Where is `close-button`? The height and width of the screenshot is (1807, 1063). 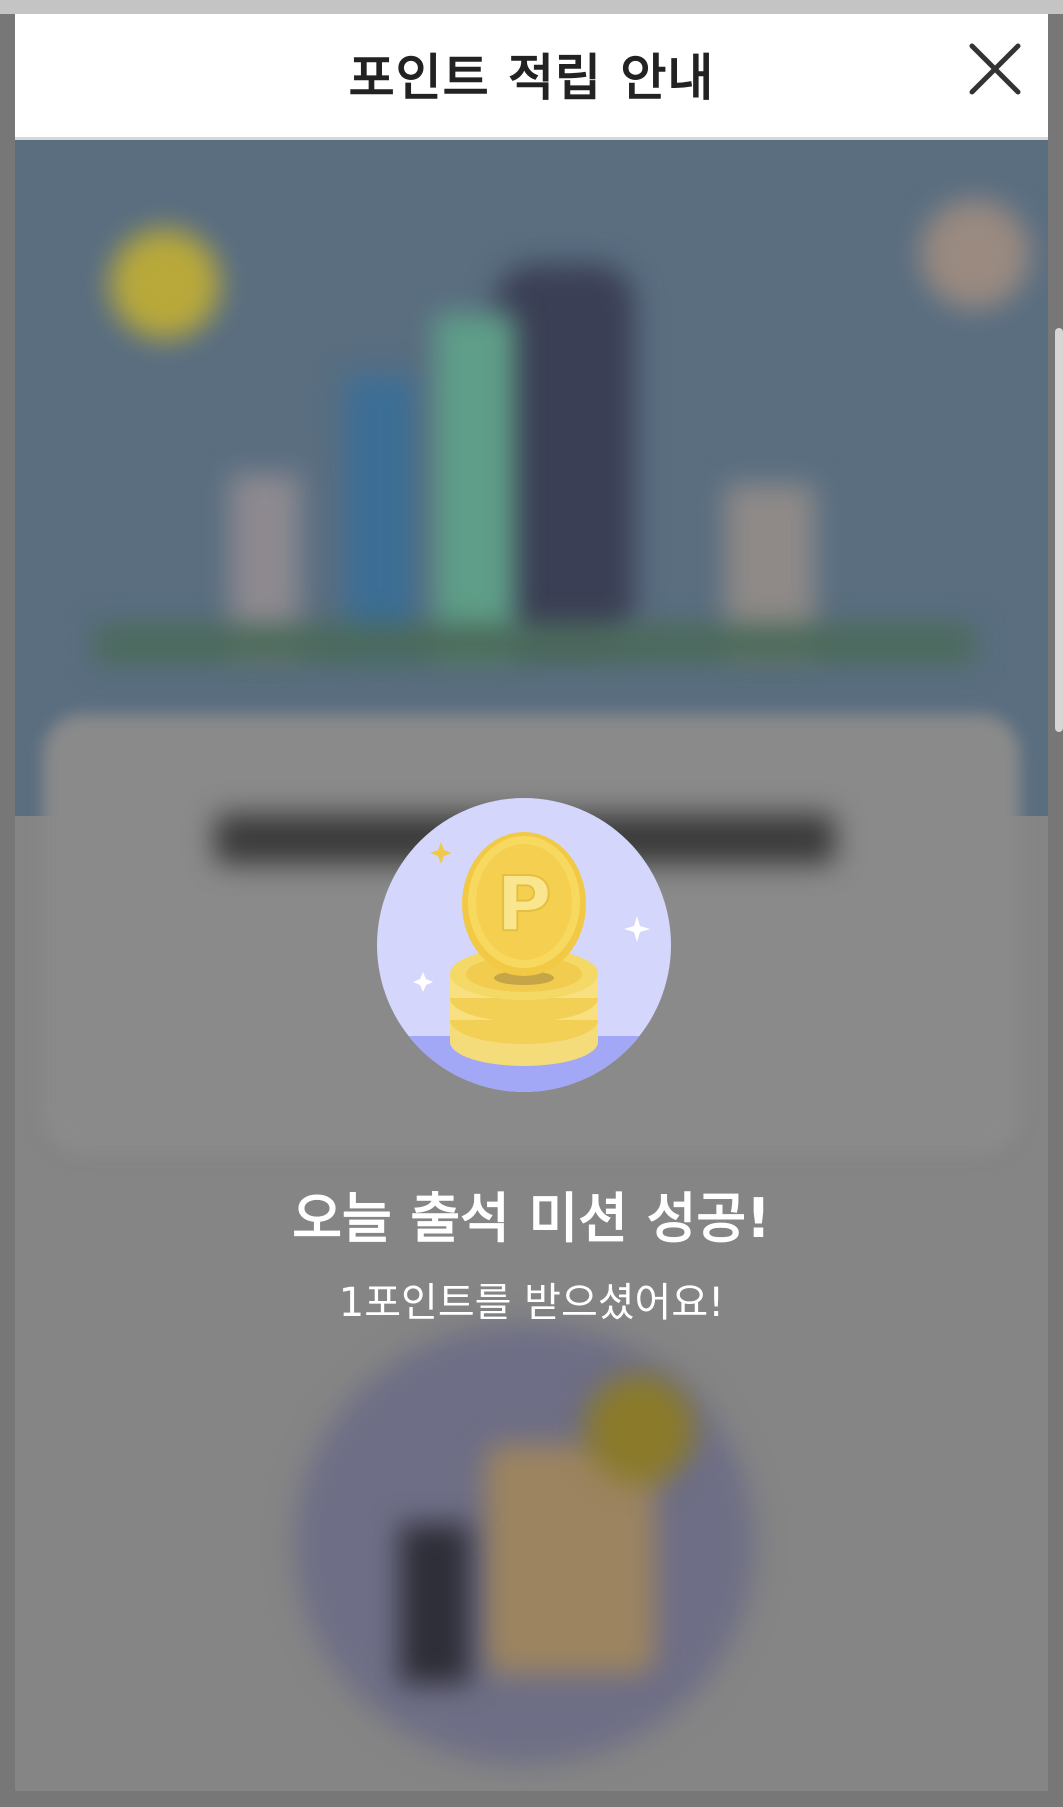
close-button is located at coordinates (995, 69).